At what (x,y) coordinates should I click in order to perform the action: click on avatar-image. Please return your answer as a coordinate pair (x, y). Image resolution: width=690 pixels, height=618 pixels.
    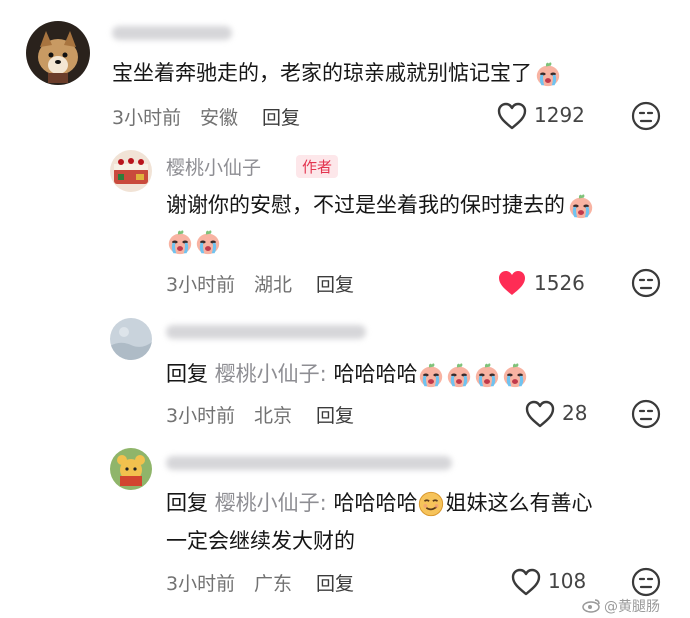
    Looking at the image, I should click on (131, 339).